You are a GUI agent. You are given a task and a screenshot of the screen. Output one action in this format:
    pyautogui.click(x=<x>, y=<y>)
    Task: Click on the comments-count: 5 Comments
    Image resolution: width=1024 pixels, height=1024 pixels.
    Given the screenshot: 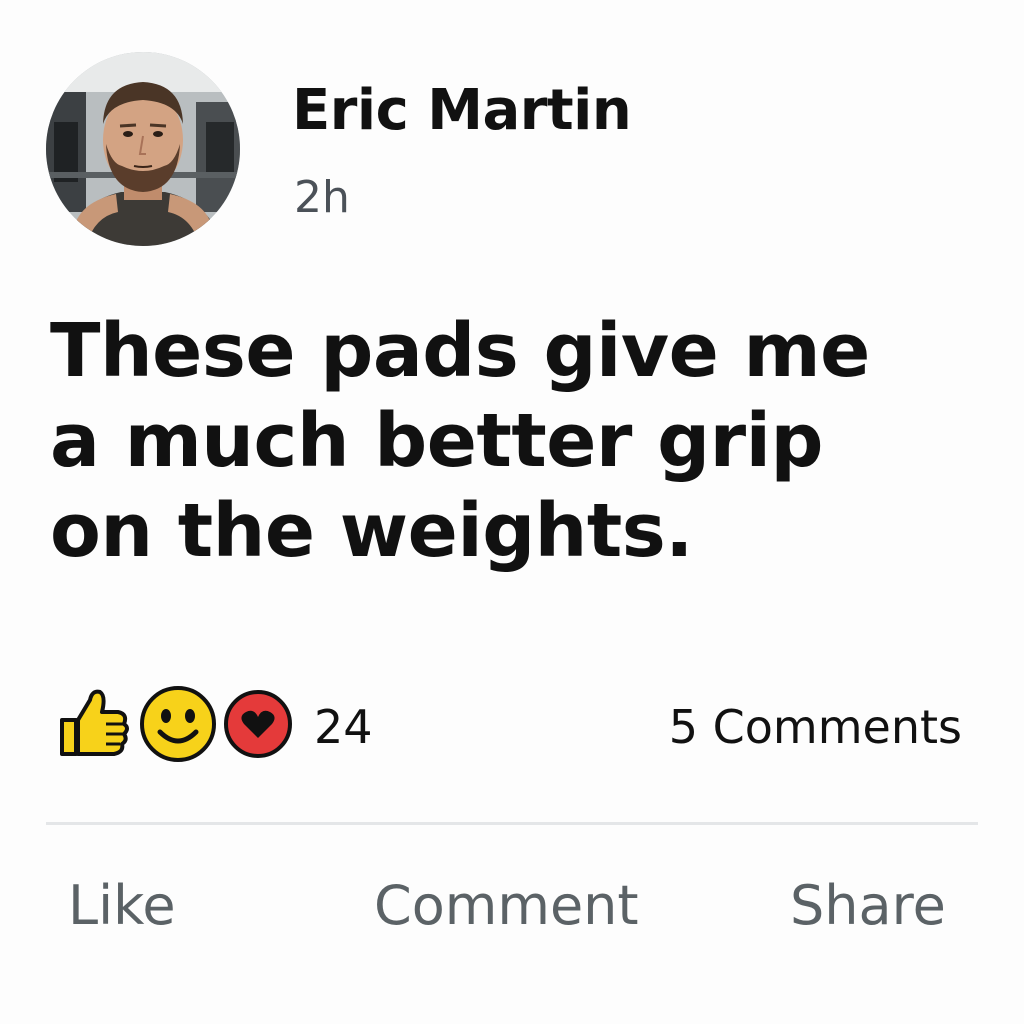 What is the action you would take?
    pyautogui.click(x=815, y=727)
    